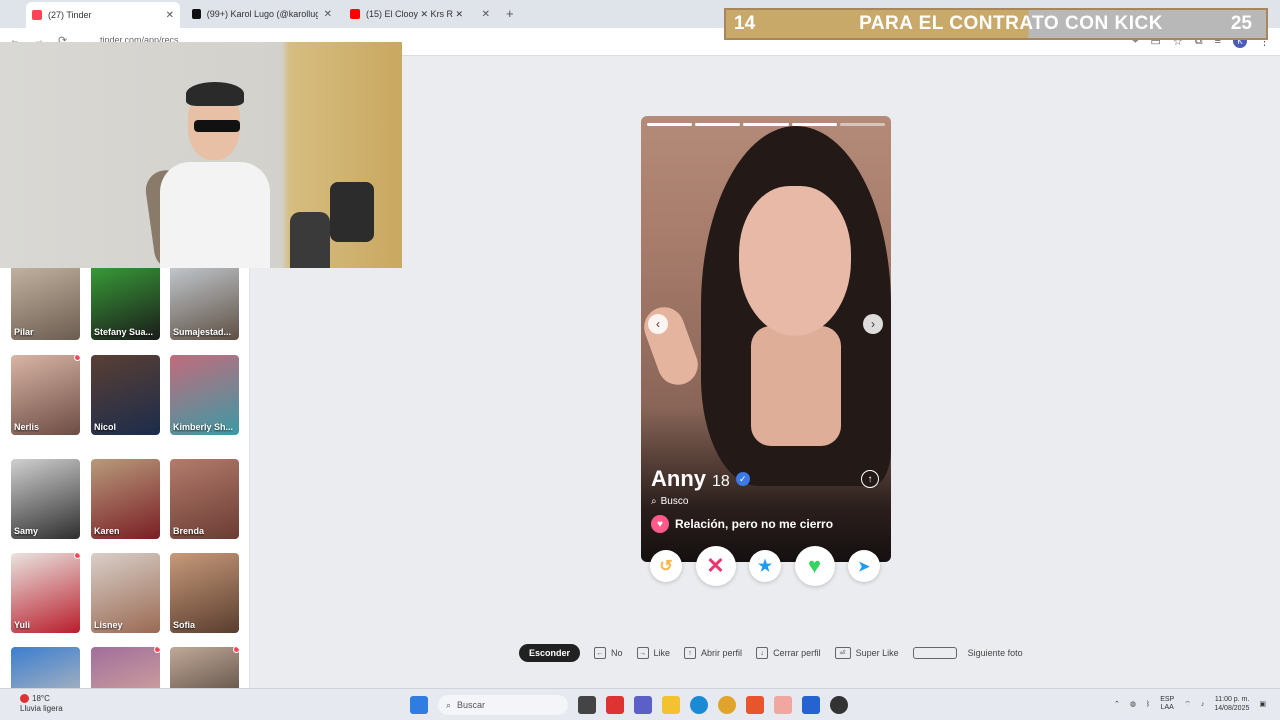 Image resolution: width=1280 pixels, height=720 pixels. What do you see at coordinates (24, 332) in the screenshot?
I see `match-name: Pilar` at bounding box center [24, 332].